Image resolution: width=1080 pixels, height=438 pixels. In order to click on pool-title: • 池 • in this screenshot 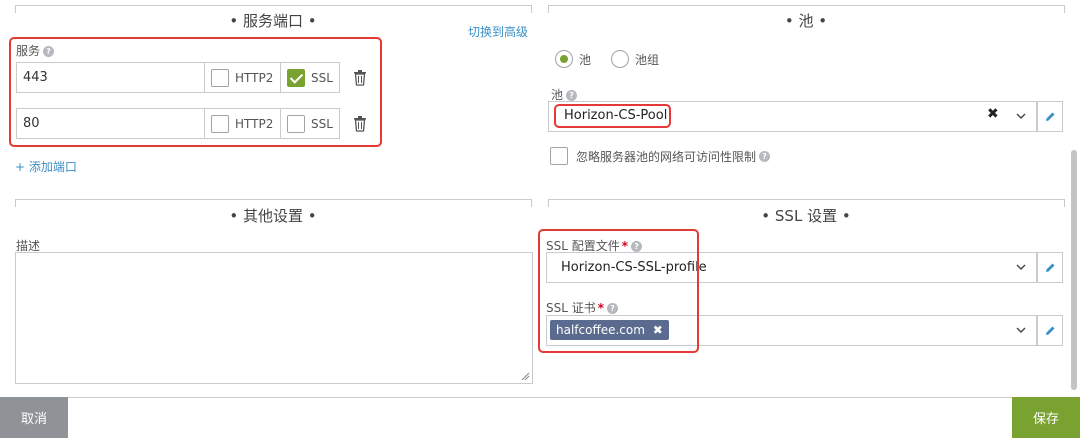, I will do `click(806, 21)`.